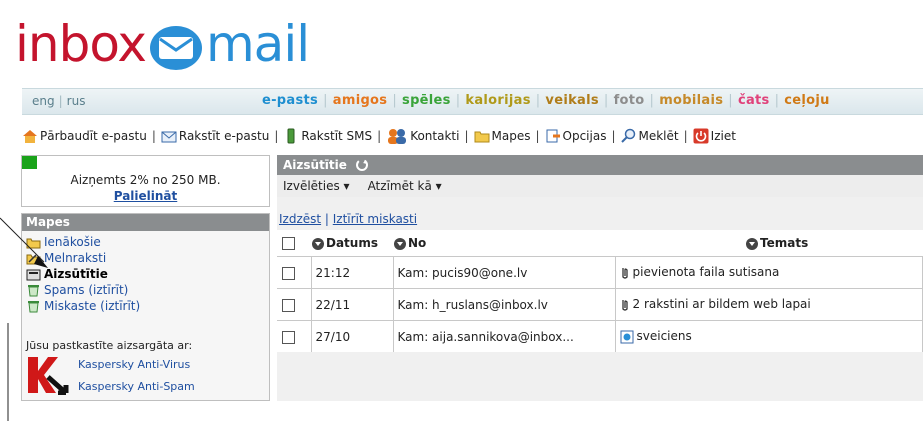  I want to click on kaspersky-antispam-link: Kaspersky Anti-Spam, so click(136, 386).